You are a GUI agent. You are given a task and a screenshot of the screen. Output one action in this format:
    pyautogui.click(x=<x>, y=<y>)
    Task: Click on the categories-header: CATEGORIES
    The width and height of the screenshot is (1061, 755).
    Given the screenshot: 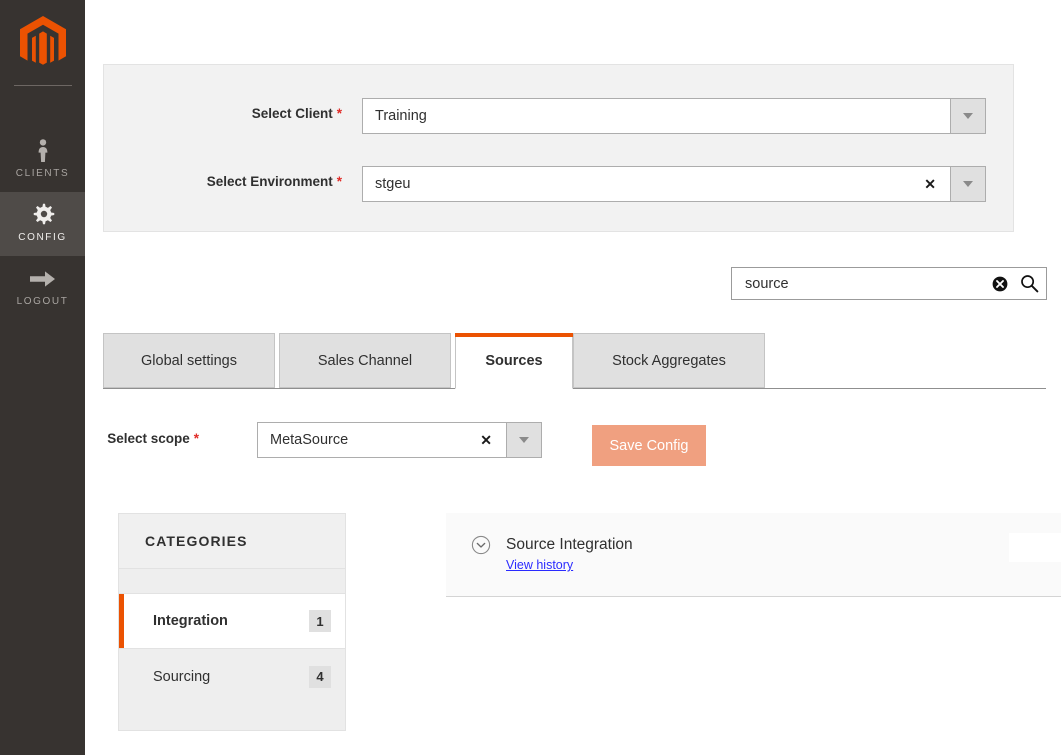 What is the action you would take?
    pyautogui.click(x=232, y=541)
    